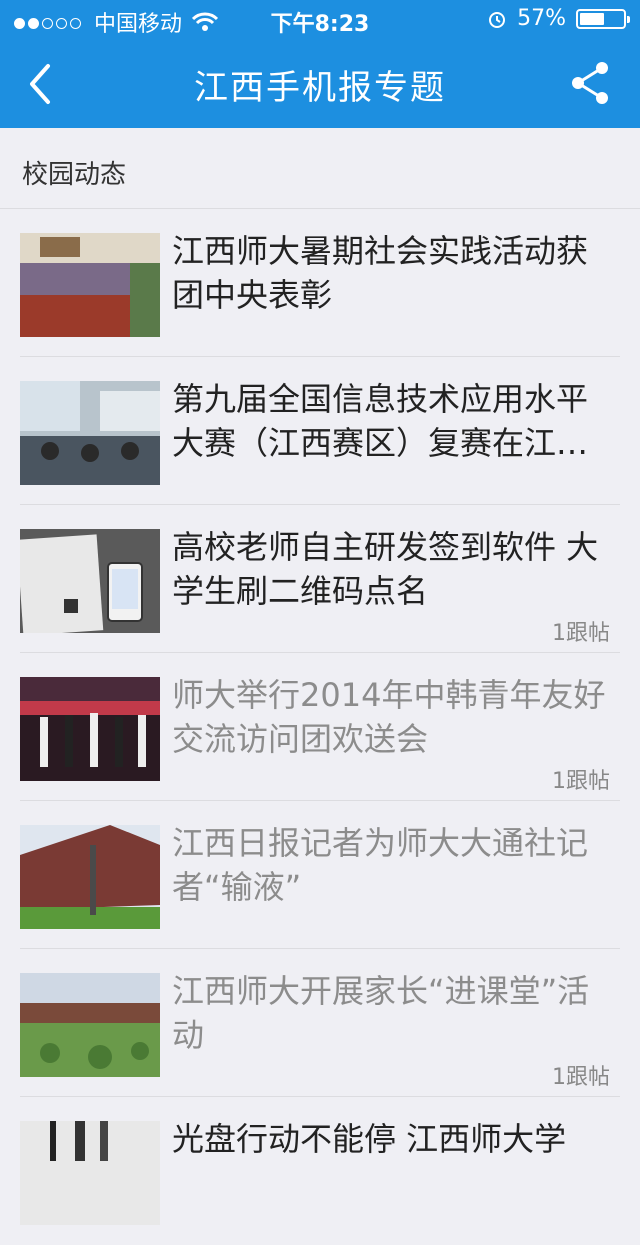 The image size is (640, 1245). Describe the element at coordinates (320, 168) in the screenshot. I see `section-header: 校园动态` at that location.